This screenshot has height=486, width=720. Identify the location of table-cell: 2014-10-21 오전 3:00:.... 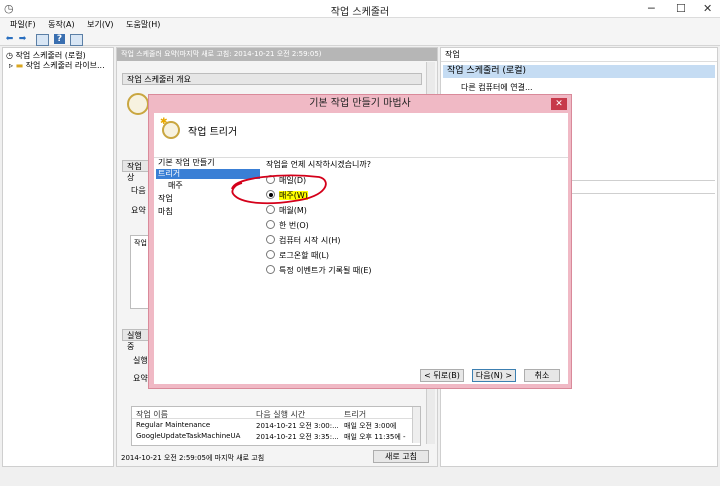
(297, 426).